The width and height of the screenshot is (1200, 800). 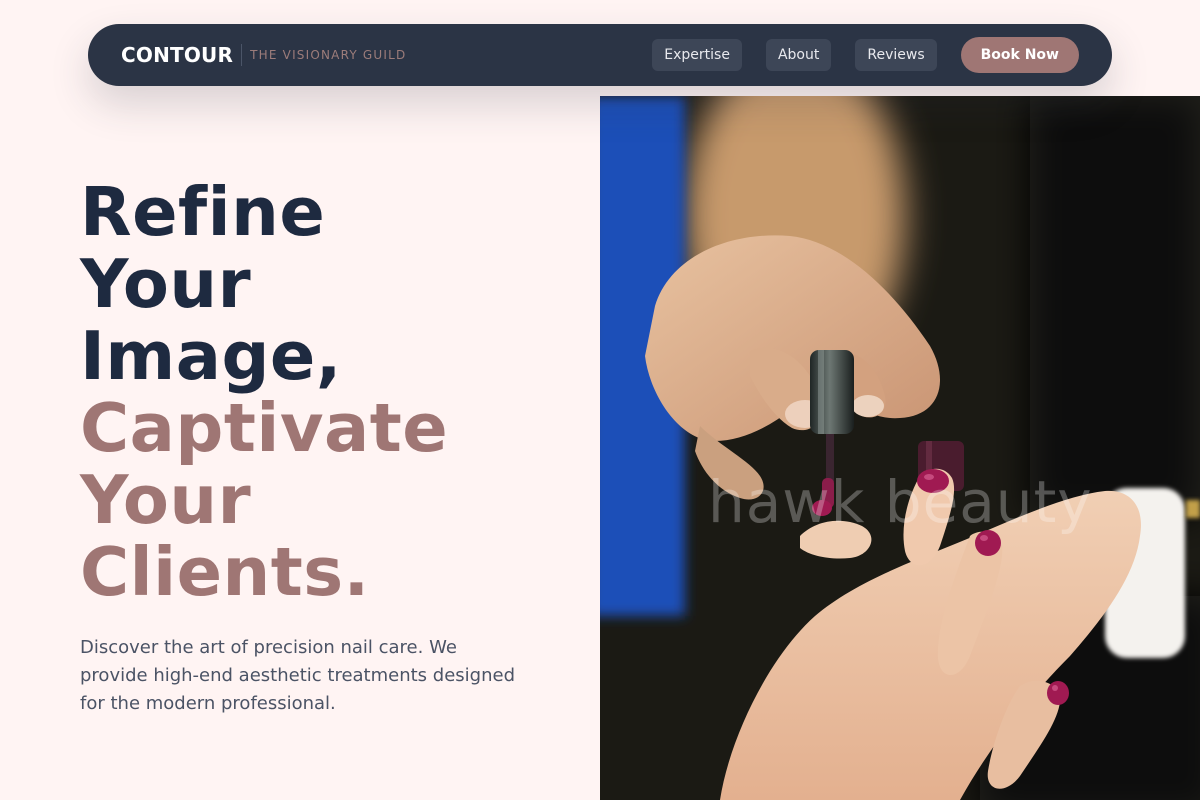 I want to click on image-watermark: hawk beauty, so click(x=900, y=502).